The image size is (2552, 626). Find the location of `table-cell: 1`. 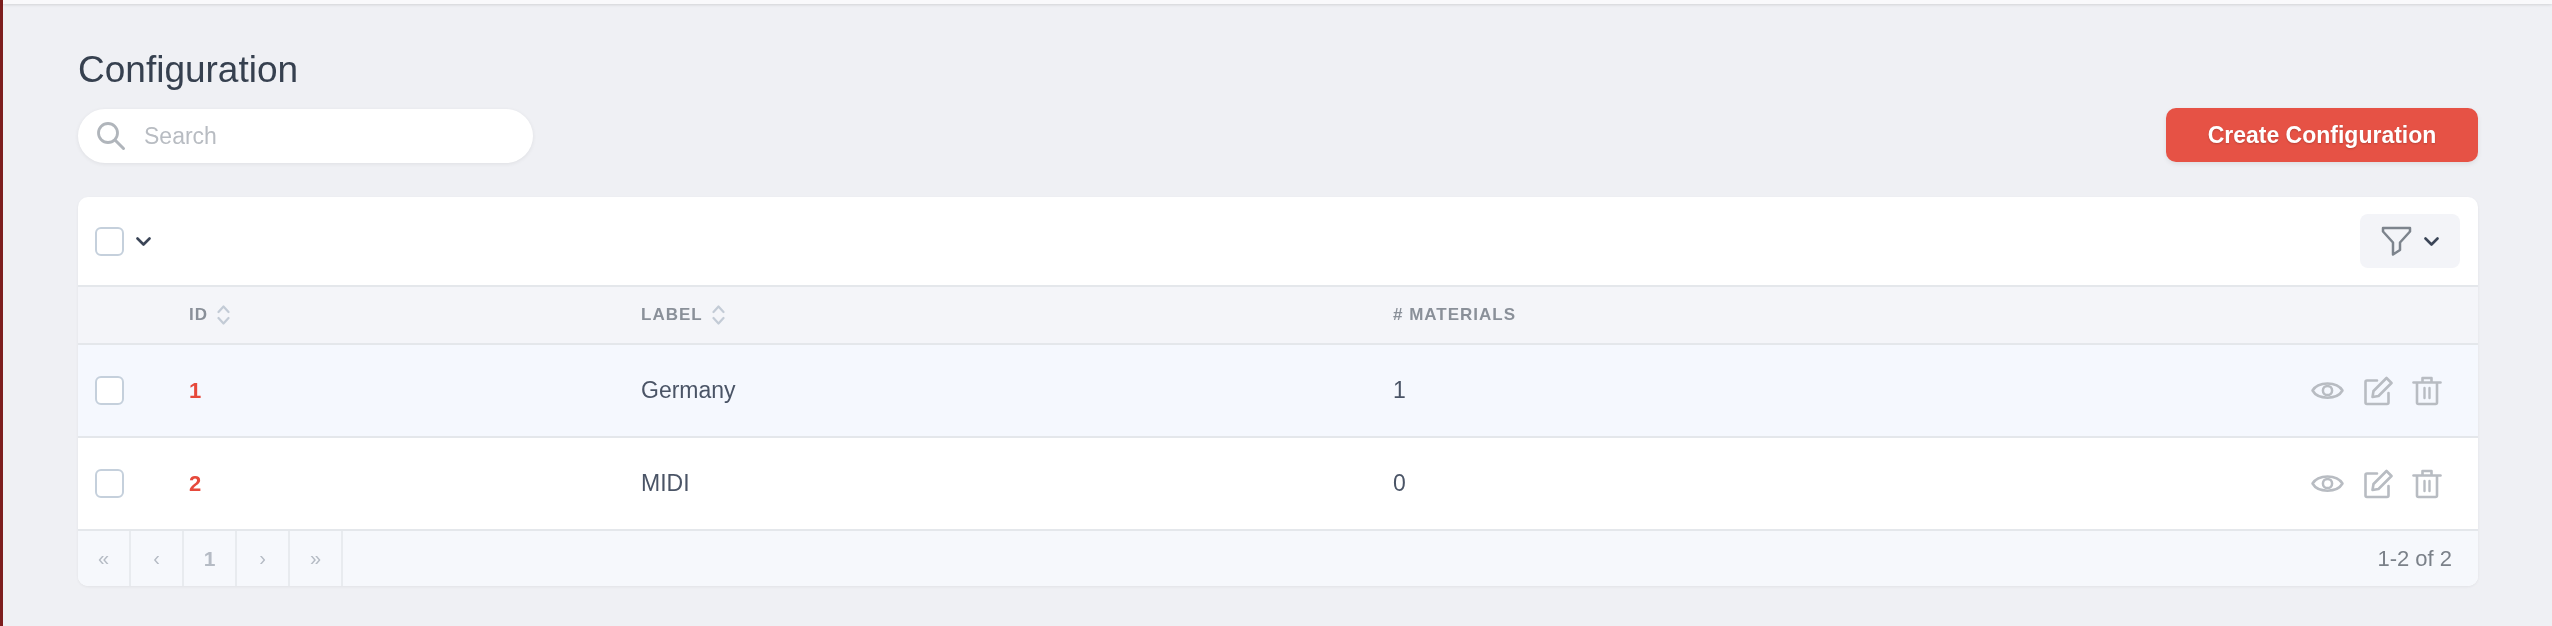

table-cell: 1 is located at coordinates (1399, 390).